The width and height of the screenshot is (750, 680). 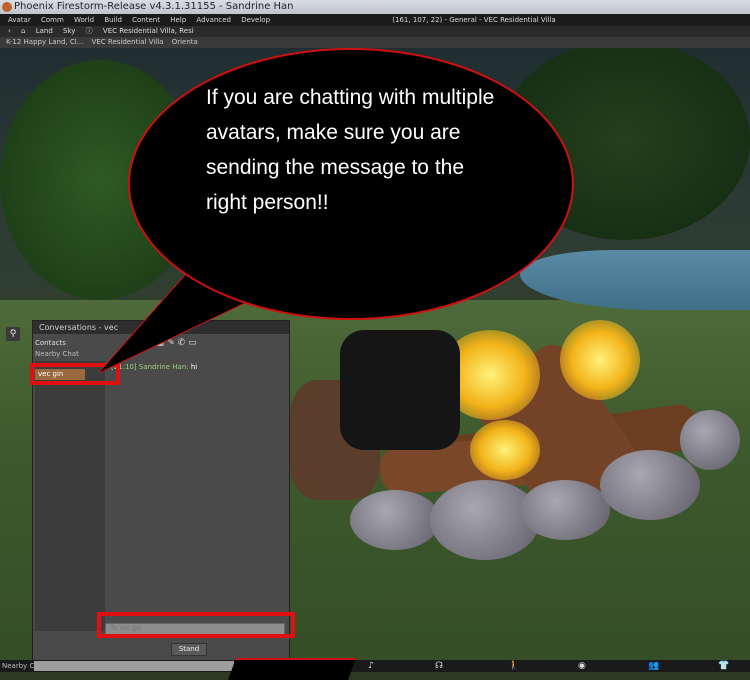 What do you see at coordinates (653, 666) in the screenshot?
I see `people-icon: 👥` at bounding box center [653, 666].